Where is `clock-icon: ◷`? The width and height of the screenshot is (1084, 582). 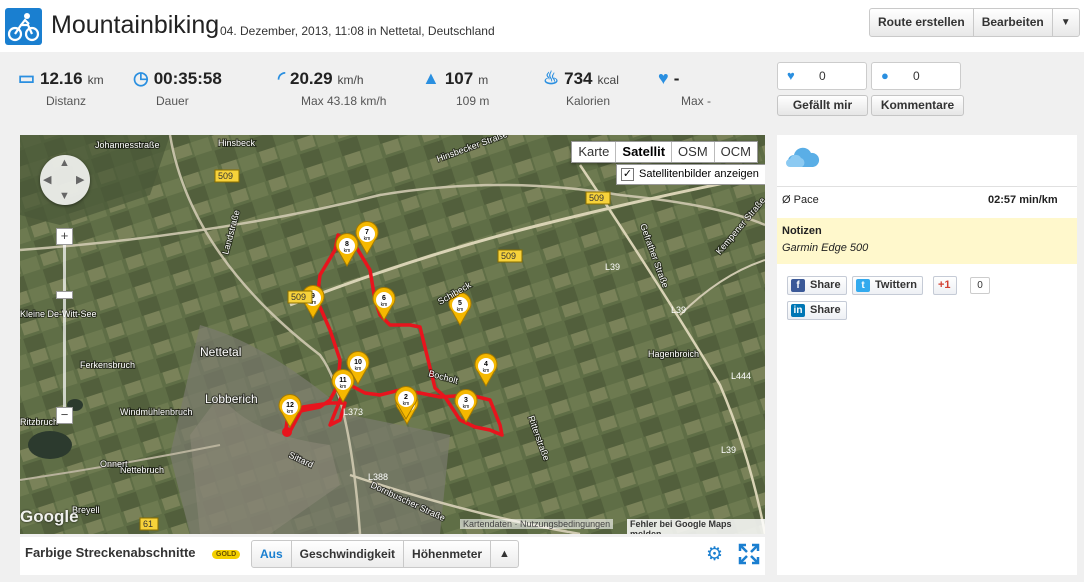 clock-icon: ◷ is located at coordinates (141, 78).